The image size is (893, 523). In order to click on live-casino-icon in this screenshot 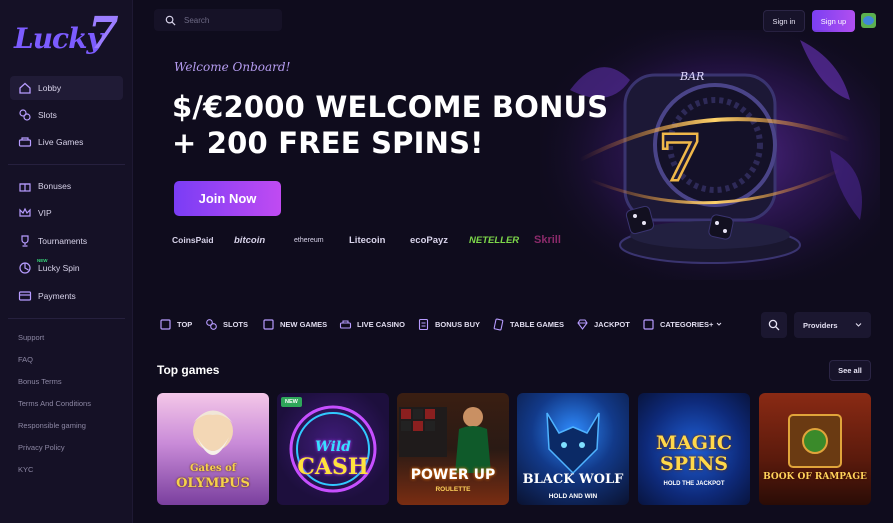, I will do `click(345, 324)`.